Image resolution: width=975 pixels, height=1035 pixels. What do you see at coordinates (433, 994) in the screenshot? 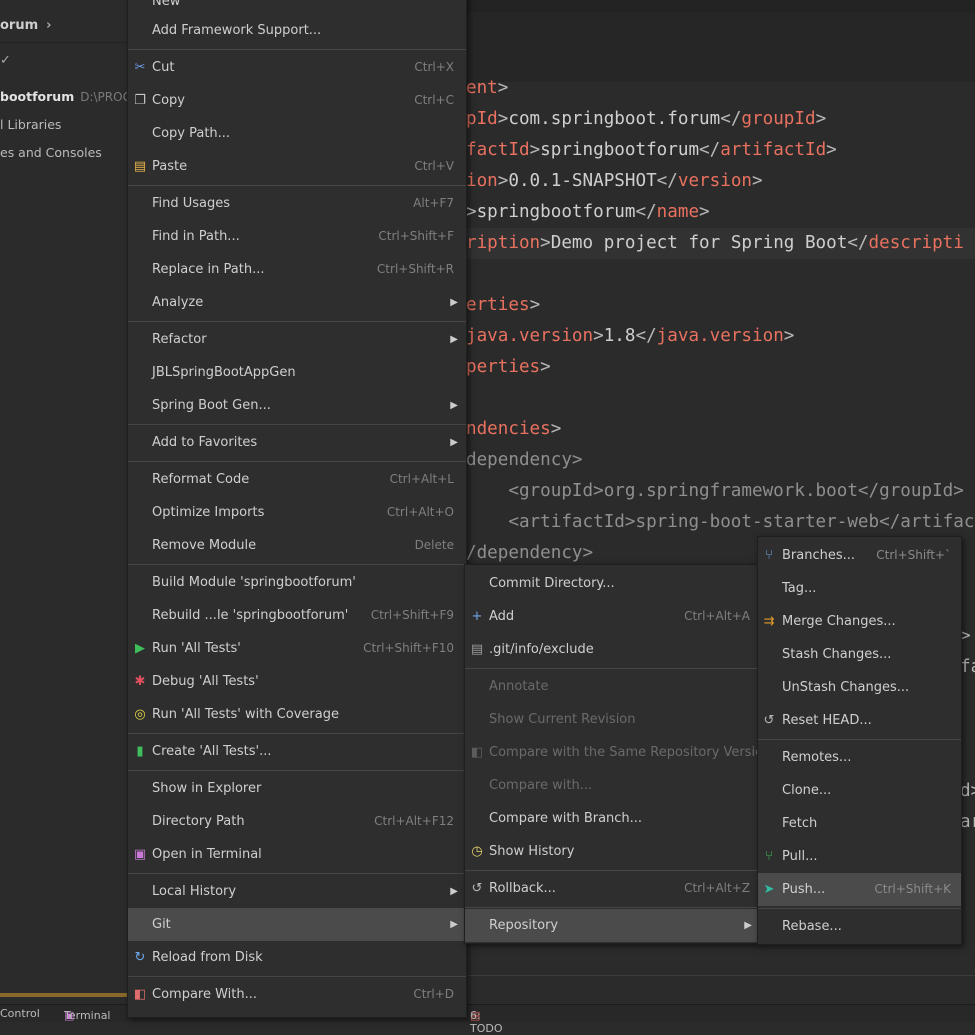
I see `menu-item-shortcut: Ctrl+D` at bounding box center [433, 994].